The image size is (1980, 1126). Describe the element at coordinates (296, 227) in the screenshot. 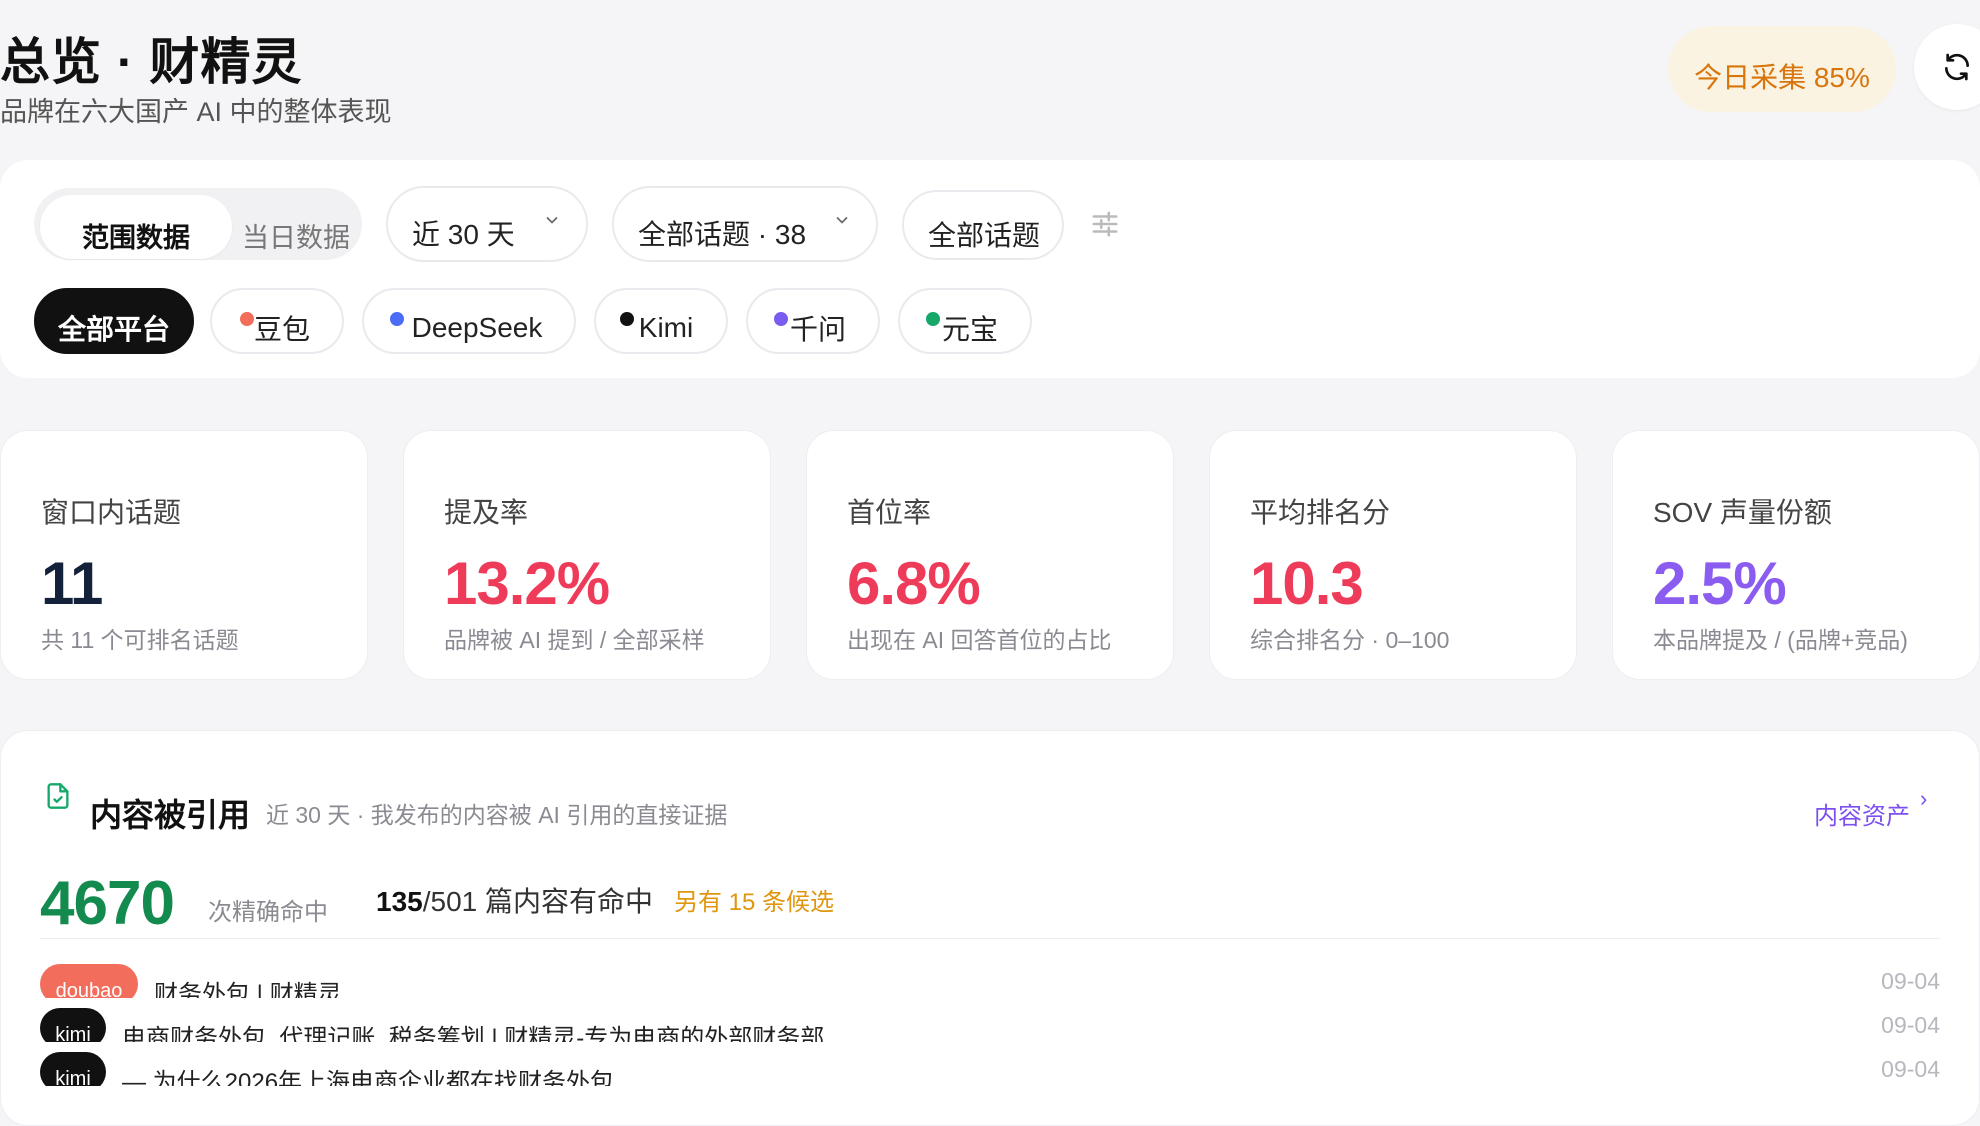

I see `scope-daily-tab: 当日数据` at that location.